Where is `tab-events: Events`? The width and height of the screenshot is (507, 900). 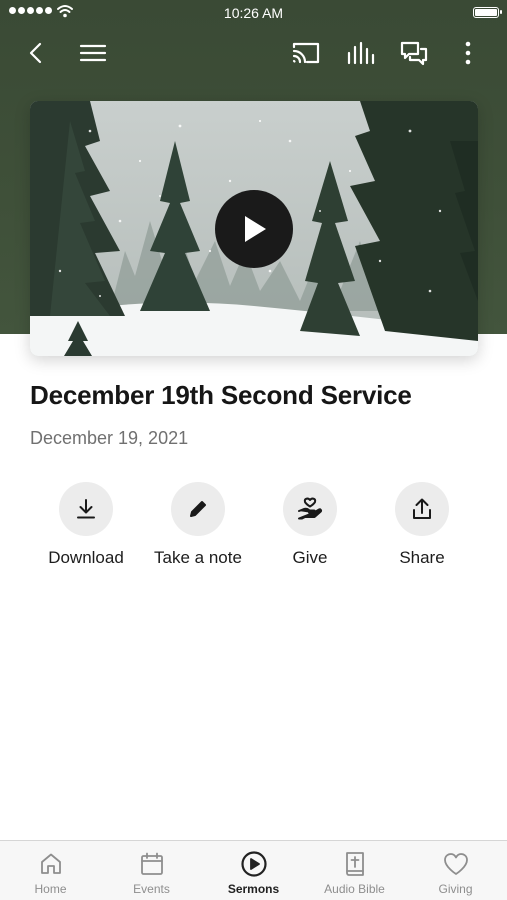 tab-events: Events is located at coordinates (151, 872).